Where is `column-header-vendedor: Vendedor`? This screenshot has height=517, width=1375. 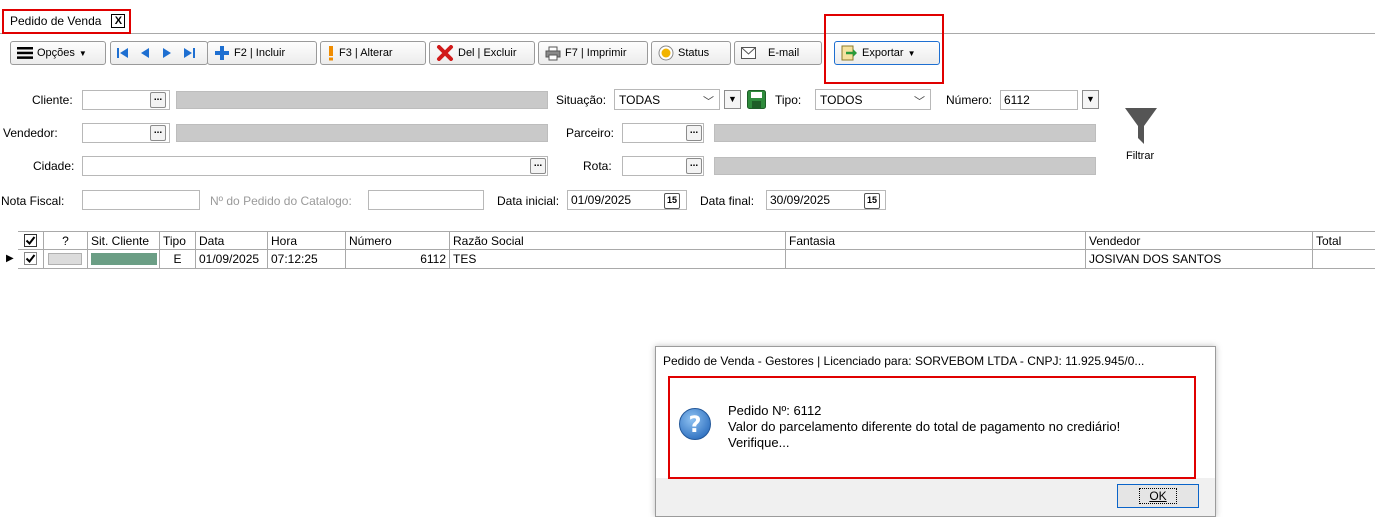
column-header-vendedor: Vendedor is located at coordinates (1199, 241).